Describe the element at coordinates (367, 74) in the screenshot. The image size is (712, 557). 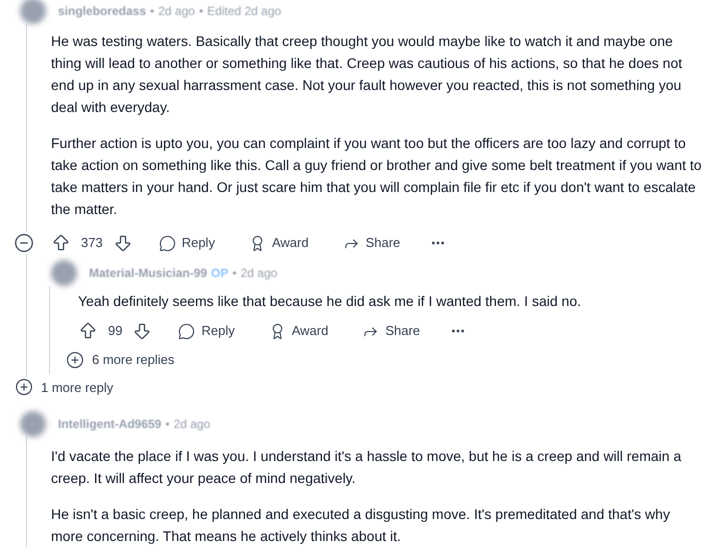
I see `comment-text: He was testing waters. Basically that creep thought you would maybe like to watch it and maybe one thing will lead to another or something like that. Creep was cautious of his actions, so that he does not end up in any sexual harrassment case. Not your fault however you reacted, this is not something you deal with everyday.` at that location.